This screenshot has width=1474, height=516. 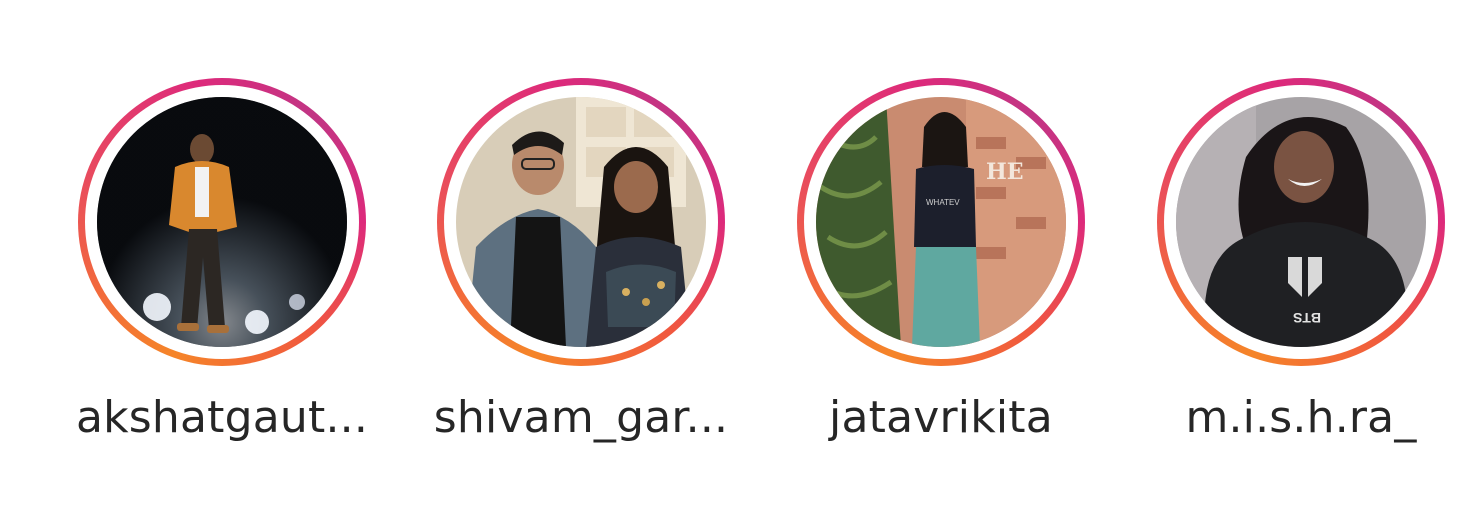 I want to click on avatar: BTS, so click(x=1301, y=222).